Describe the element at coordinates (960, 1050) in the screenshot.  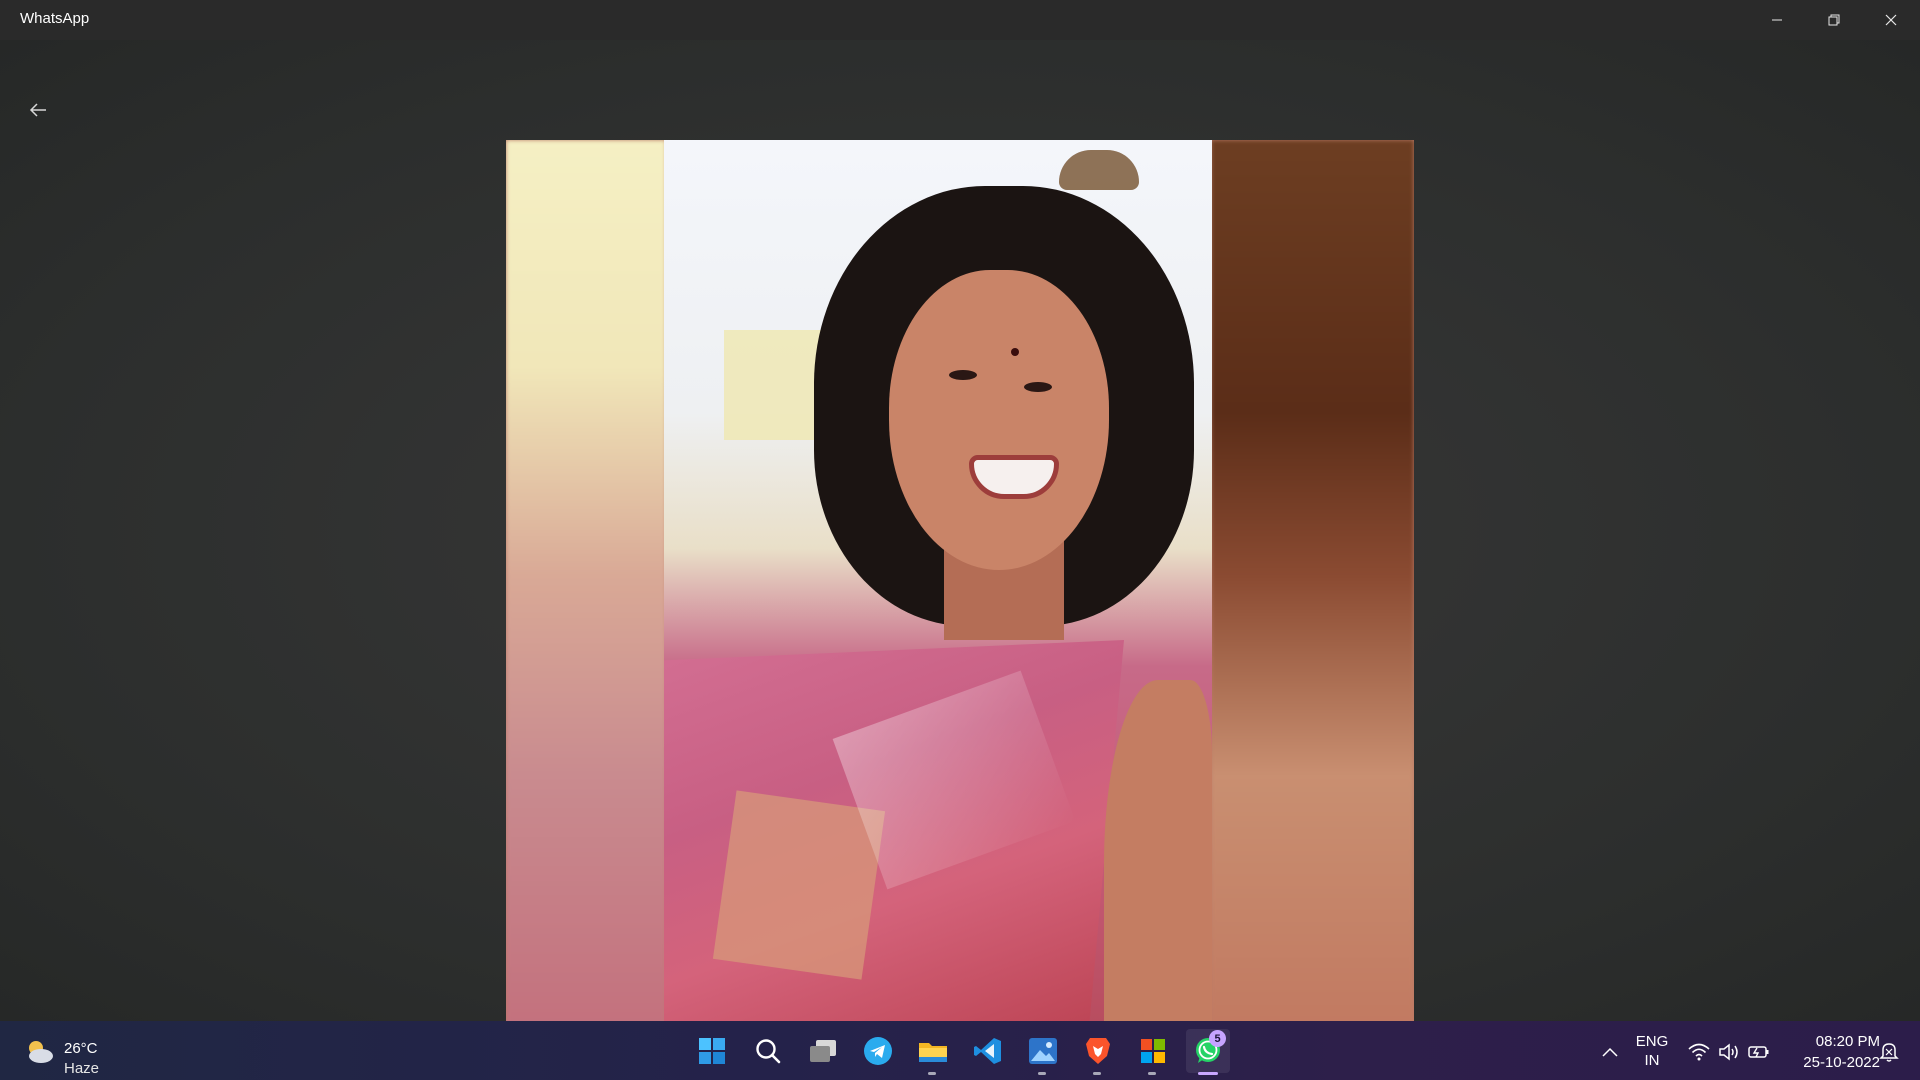
I see `taskbar: 26°C Haze 5 ENG IN 08:20 PM 25-10-2022` at that location.